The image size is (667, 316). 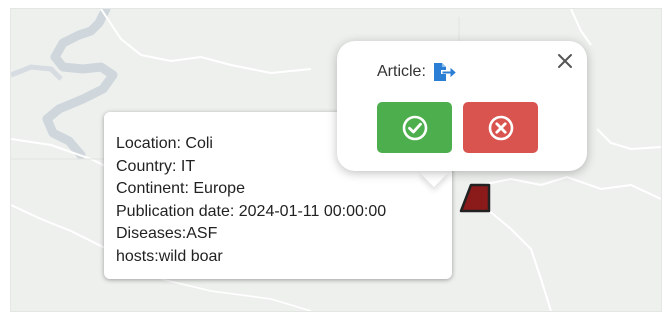 I want to click on river-branch, so click(x=37, y=72).